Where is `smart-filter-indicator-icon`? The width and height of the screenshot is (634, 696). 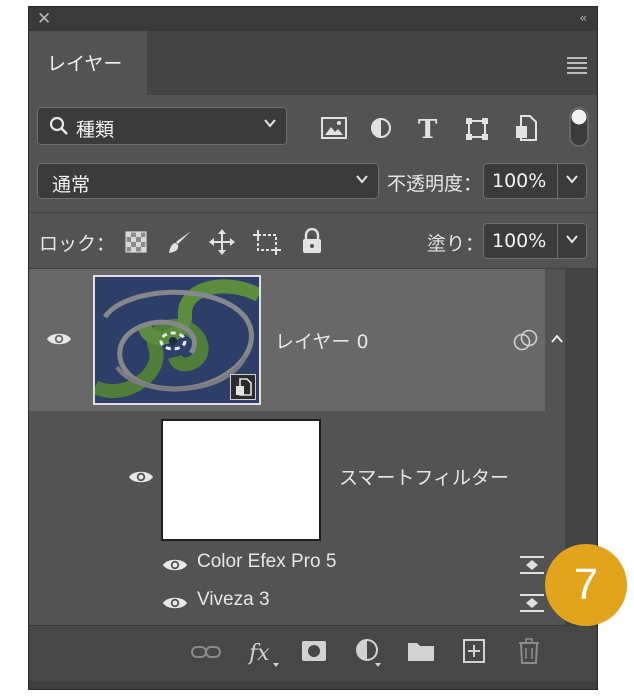 smart-filter-indicator-icon is located at coordinates (526, 342).